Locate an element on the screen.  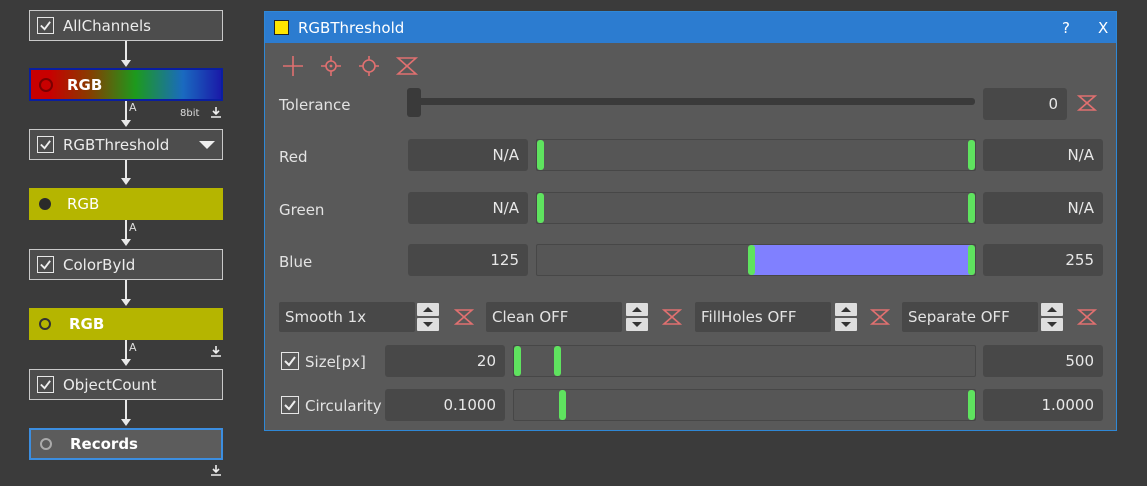
bit-depth-label: 8bit is located at coordinates (190, 113).